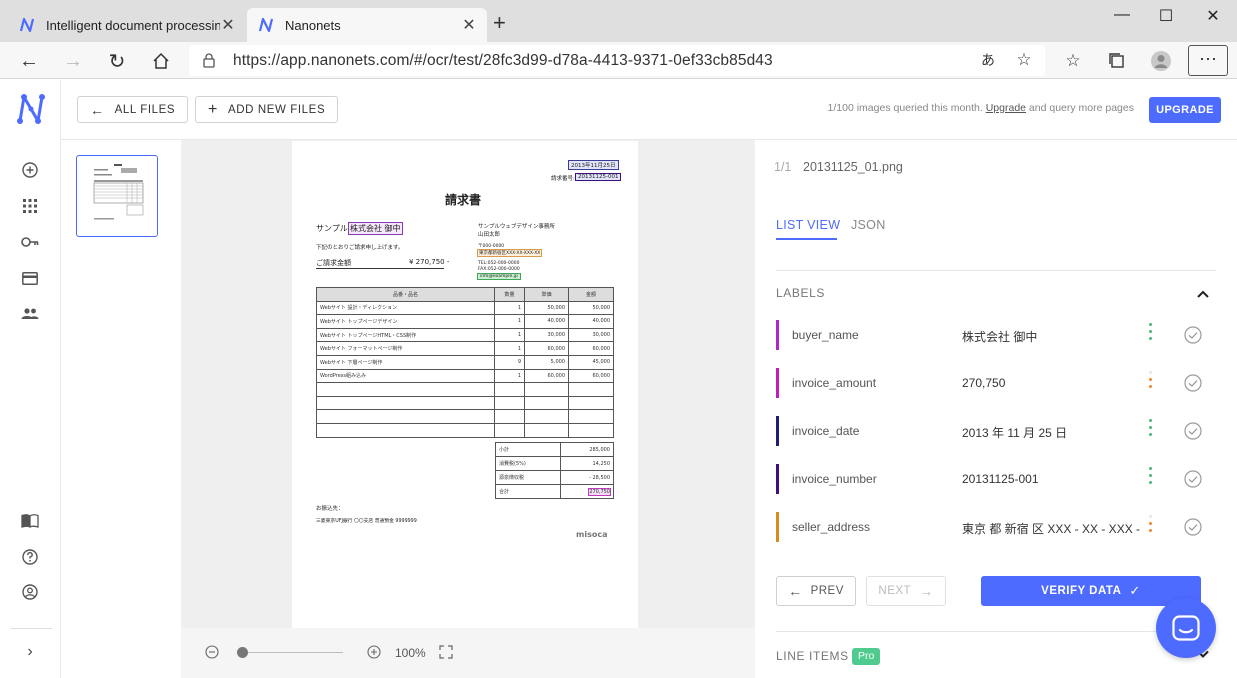  Describe the element at coordinates (999, 336) in the screenshot. I see `label-value: 株式会社 御中` at that location.